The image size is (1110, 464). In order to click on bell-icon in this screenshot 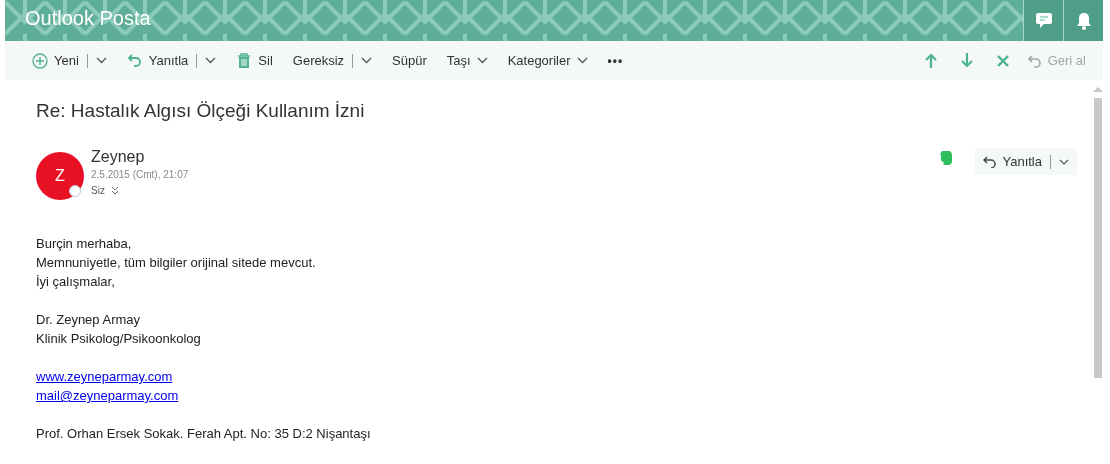, I will do `click(1083, 20)`.